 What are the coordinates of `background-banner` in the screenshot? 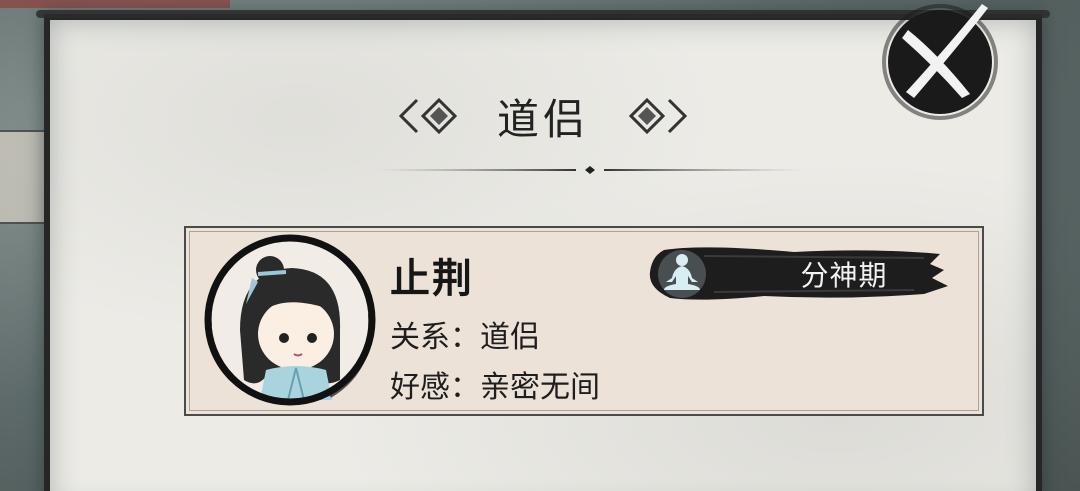 It's located at (115, 4).